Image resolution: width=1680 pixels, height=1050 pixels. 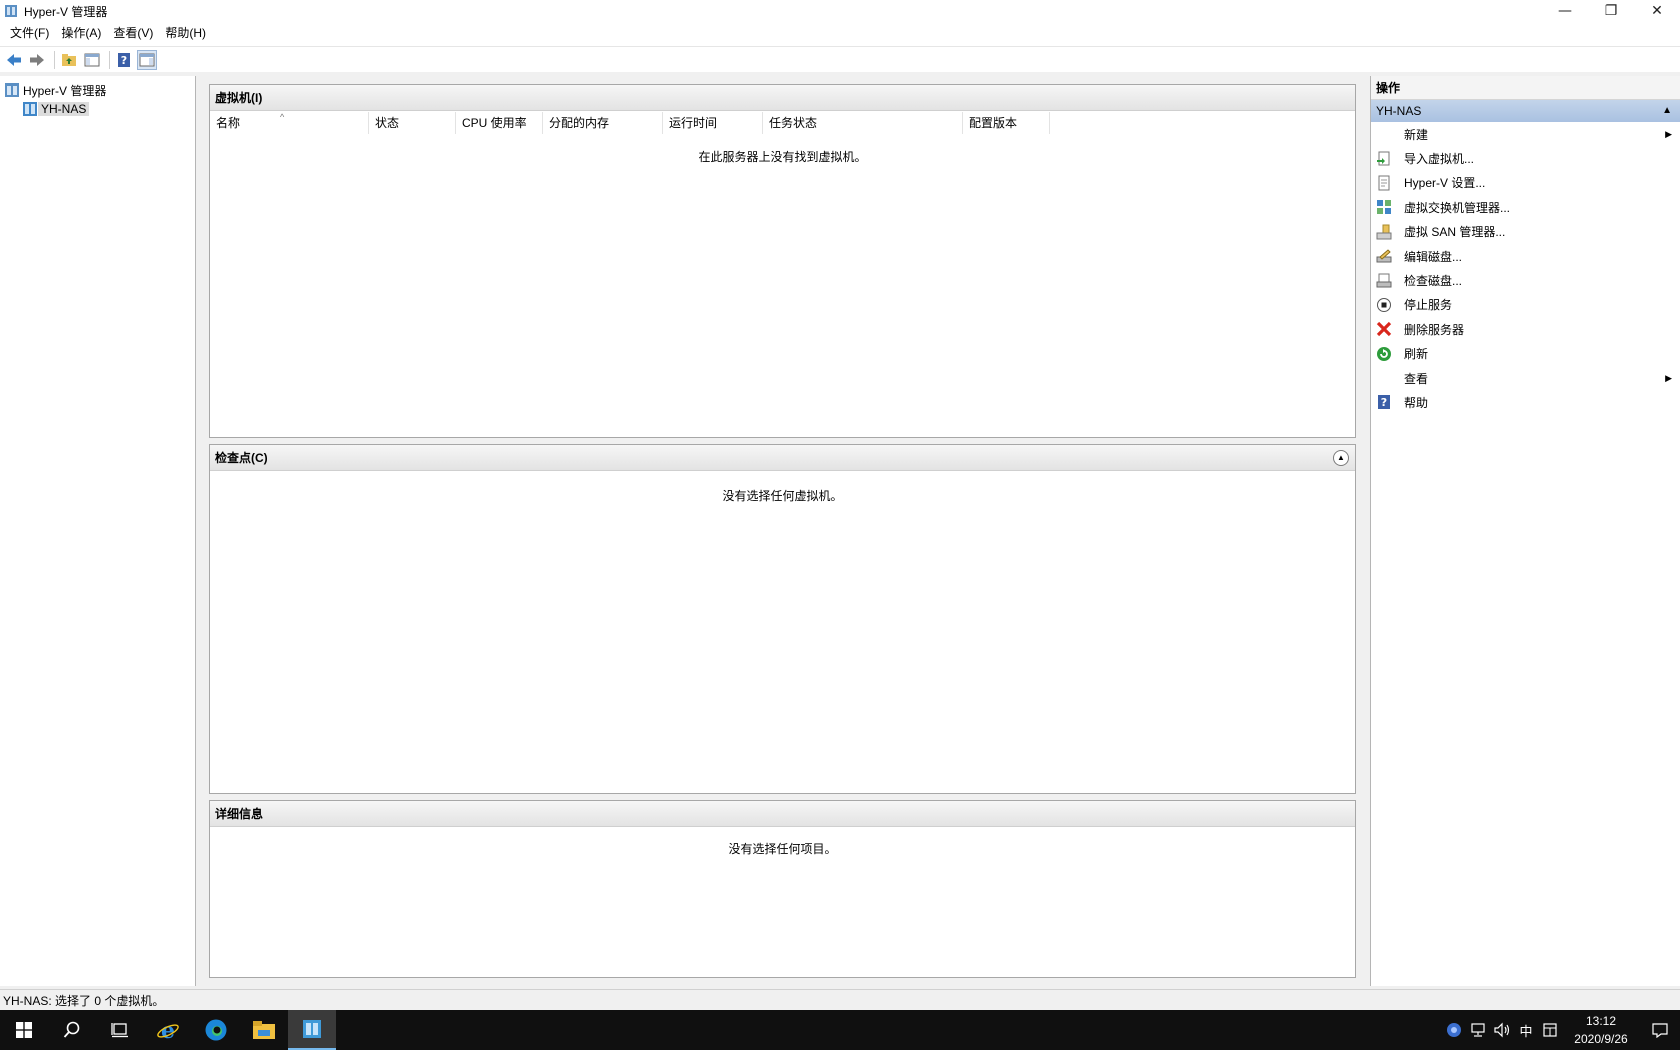 I want to click on column-task-status: 任务状态, so click(x=863, y=123).